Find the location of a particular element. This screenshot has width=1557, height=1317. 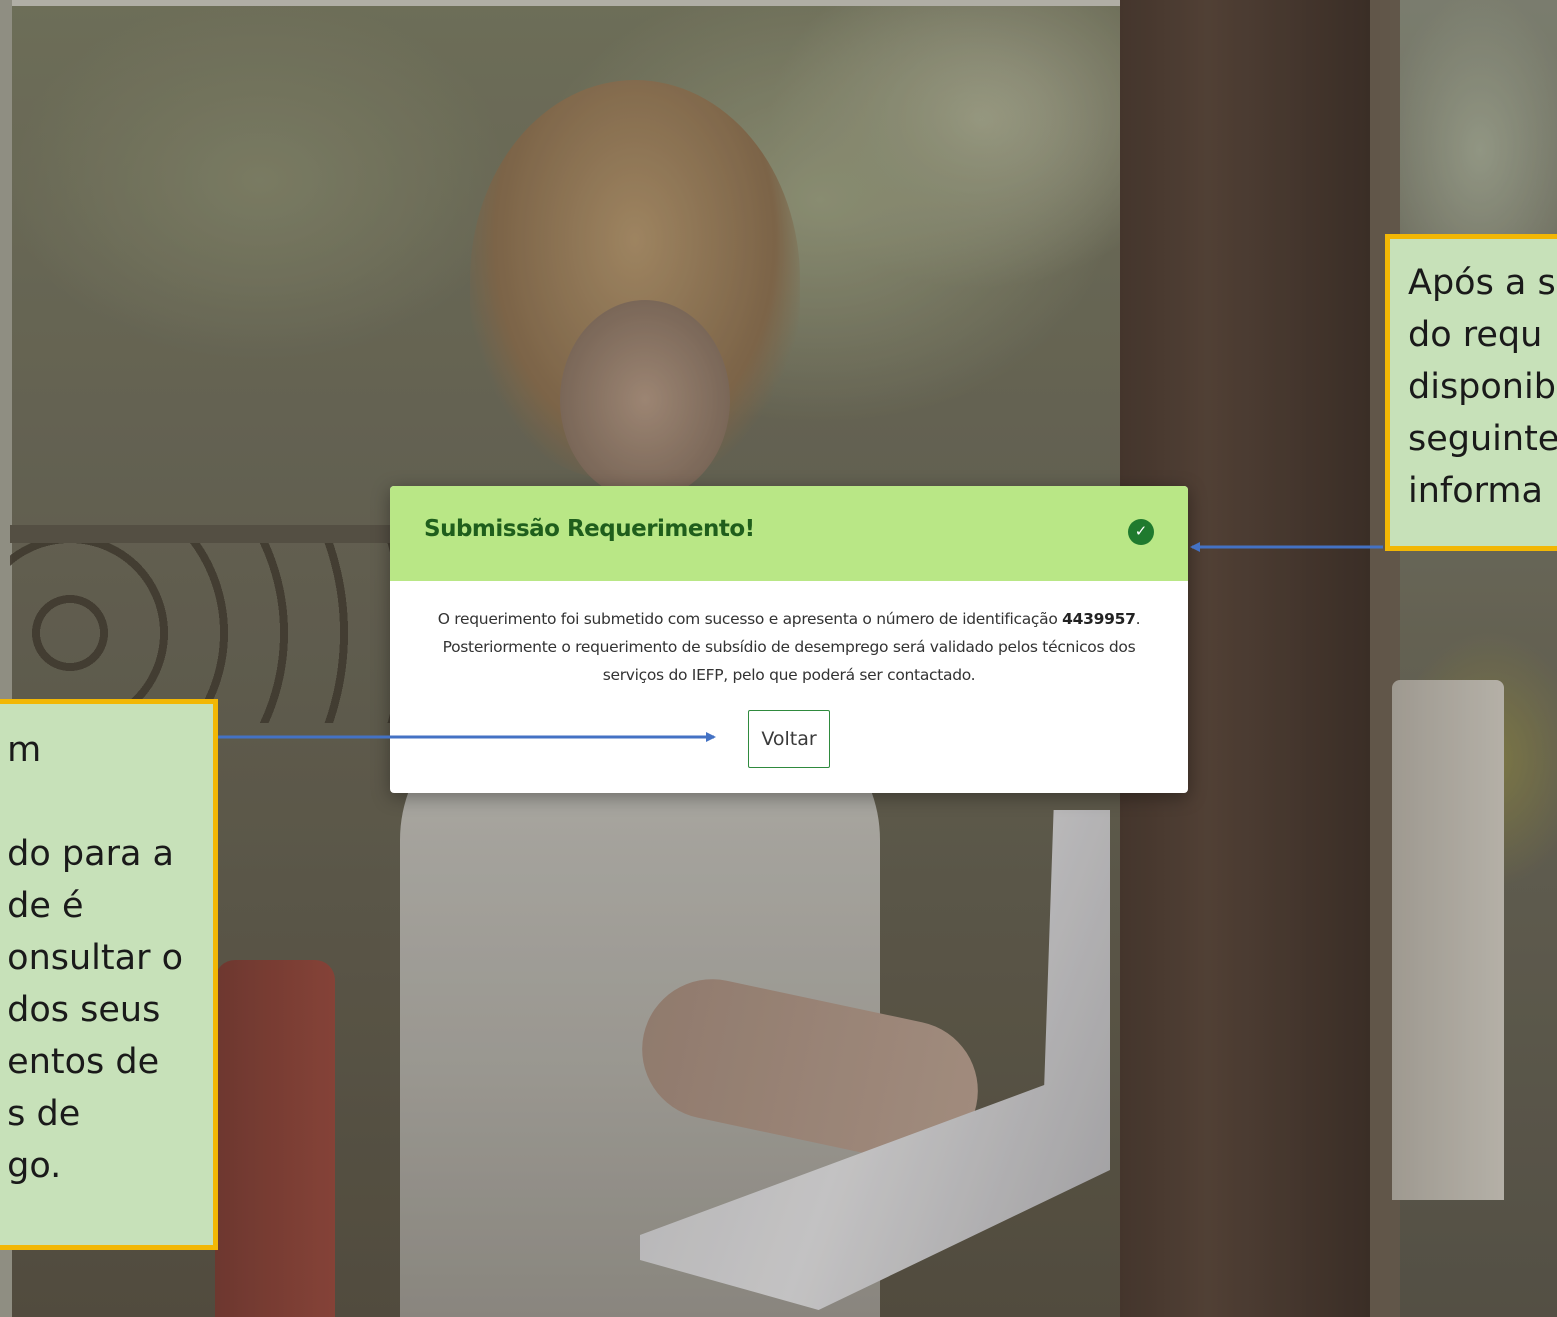

message-period: . is located at coordinates (1138, 619).